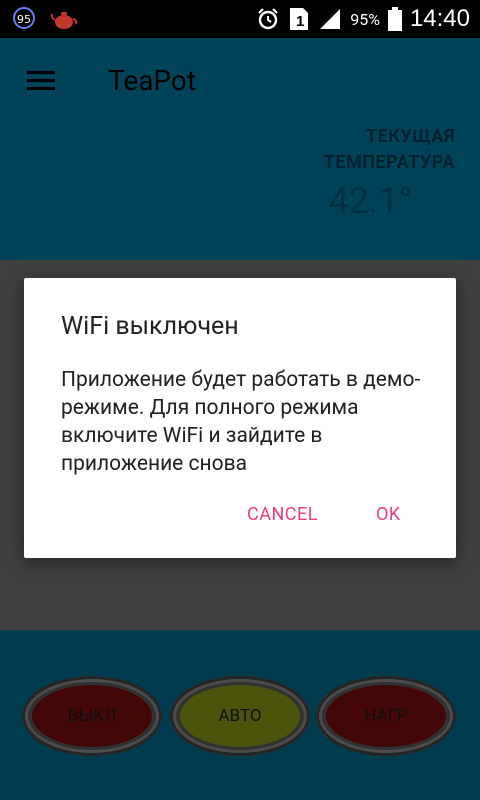  I want to click on sim-icon: 1, so click(299, 19).